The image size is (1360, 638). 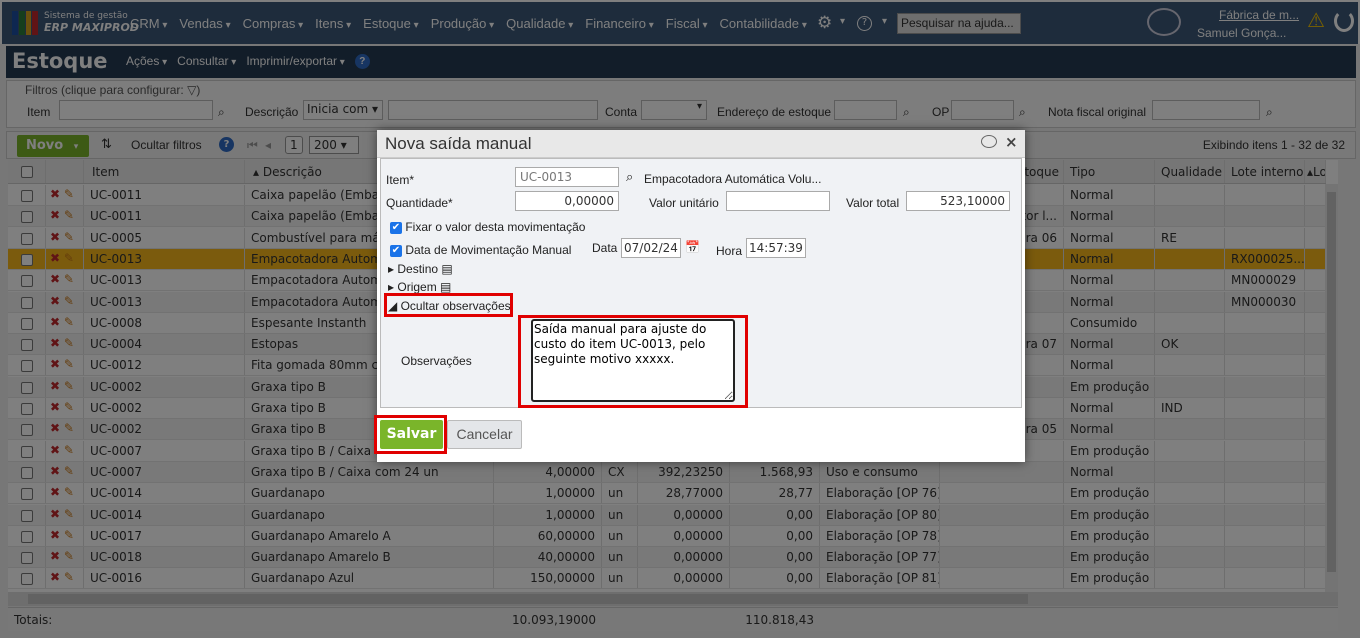 What do you see at coordinates (419, 287) in the screenshot?
I see `origem-toggle: ▸ Origem ▤` at bounding box center [419, 287].